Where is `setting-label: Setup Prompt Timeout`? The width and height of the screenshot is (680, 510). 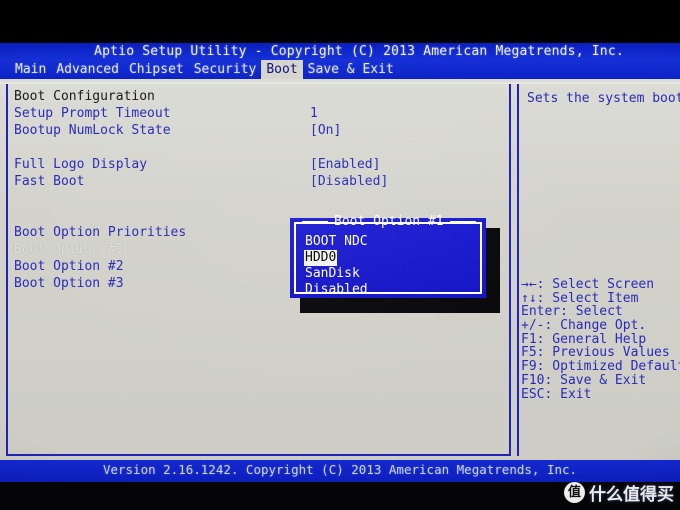
setting-label: Setup Prompt Timeout is located at coordinates (92, 113).